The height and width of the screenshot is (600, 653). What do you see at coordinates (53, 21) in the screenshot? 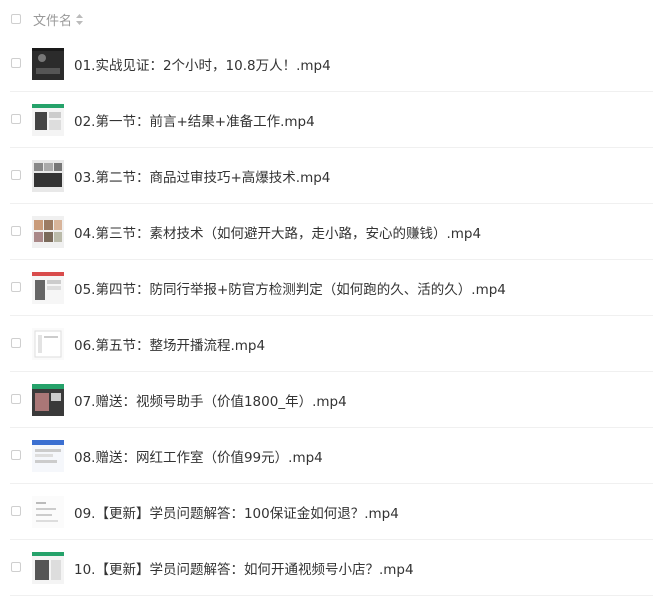
I see `filename-column-label: 文件名` at bounding box center [53, 21].